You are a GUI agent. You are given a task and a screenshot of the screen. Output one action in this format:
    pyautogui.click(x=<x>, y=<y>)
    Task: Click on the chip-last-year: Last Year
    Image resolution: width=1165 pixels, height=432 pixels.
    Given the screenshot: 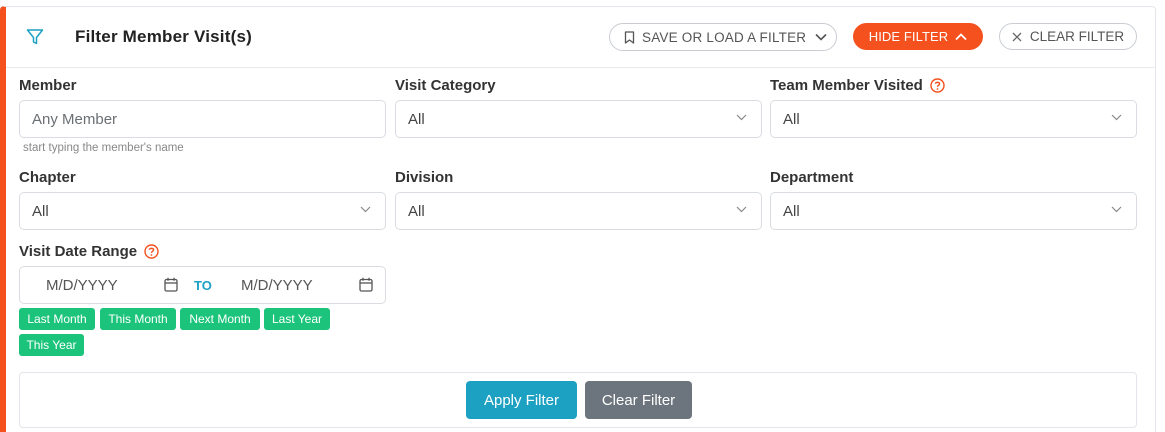 What is the action you would take?
    pyautogui.click(x=297, y=319)
    